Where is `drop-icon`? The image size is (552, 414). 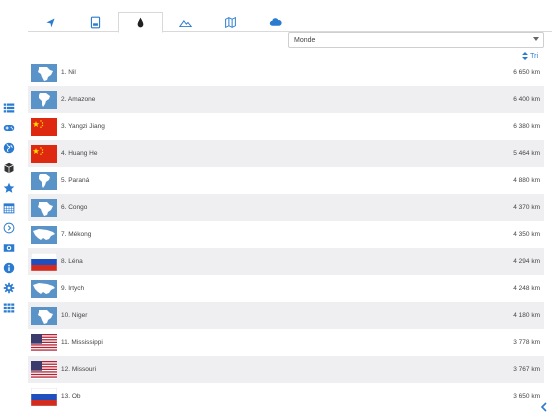 drop-icon is located at coordinates (140, 22).